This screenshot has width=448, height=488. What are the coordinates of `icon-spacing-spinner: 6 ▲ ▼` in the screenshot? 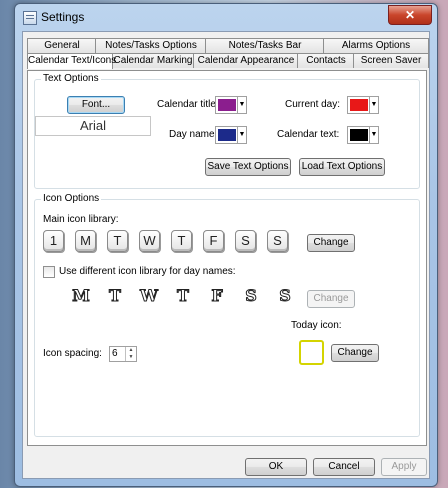 It's located at (123, 354).